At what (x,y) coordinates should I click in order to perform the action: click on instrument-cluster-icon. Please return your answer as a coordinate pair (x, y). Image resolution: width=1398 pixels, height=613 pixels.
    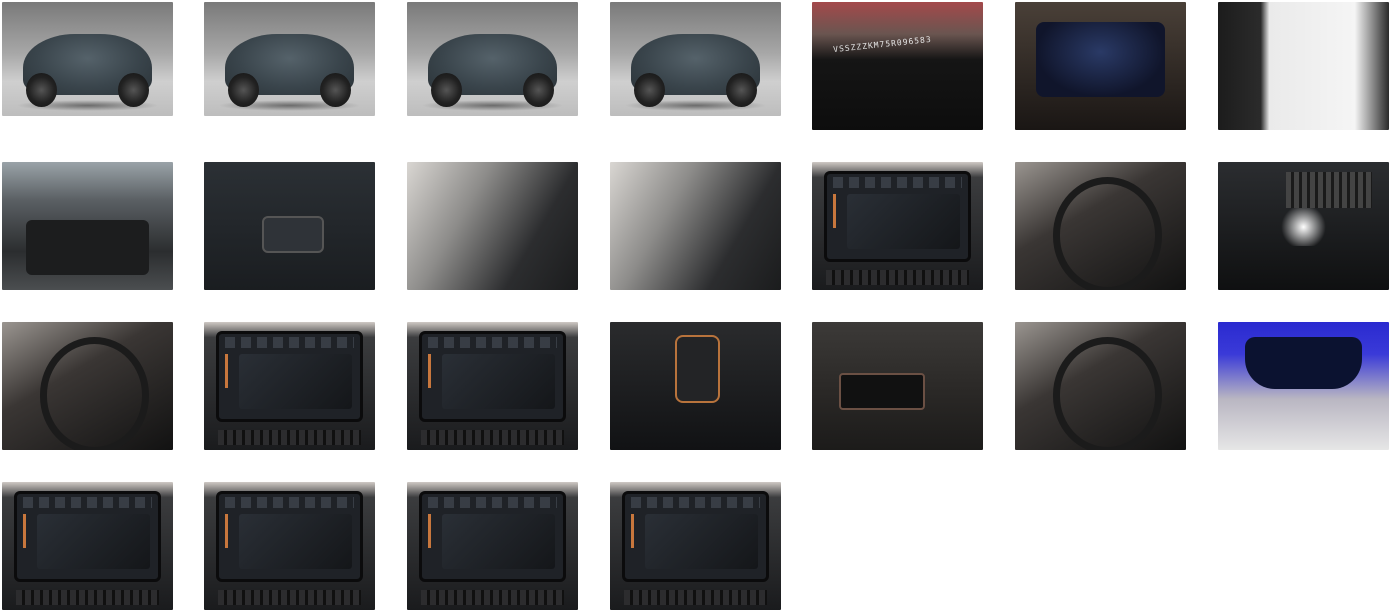
    Looking at the image, I should click on (1100, 66).